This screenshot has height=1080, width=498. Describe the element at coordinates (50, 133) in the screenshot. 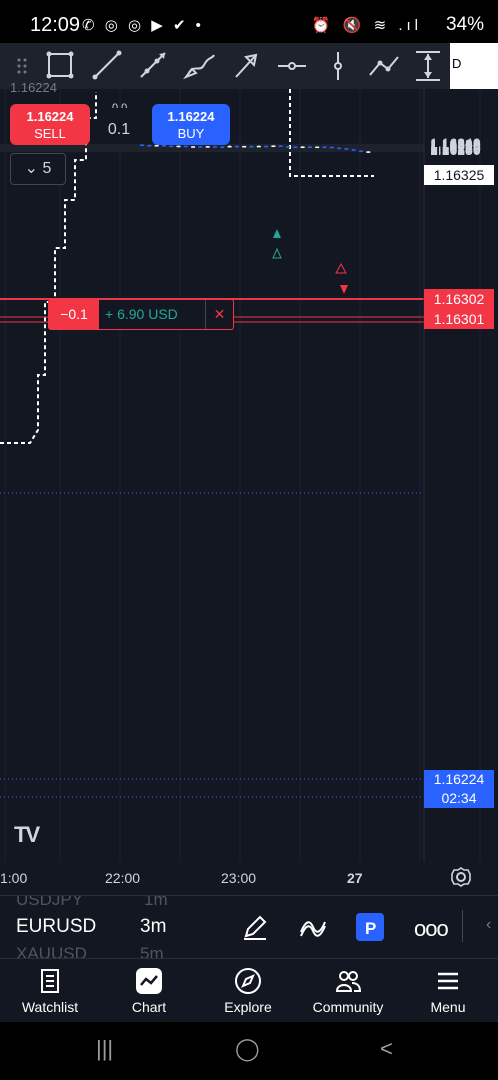

I see `sell-label: SELL` at that location.